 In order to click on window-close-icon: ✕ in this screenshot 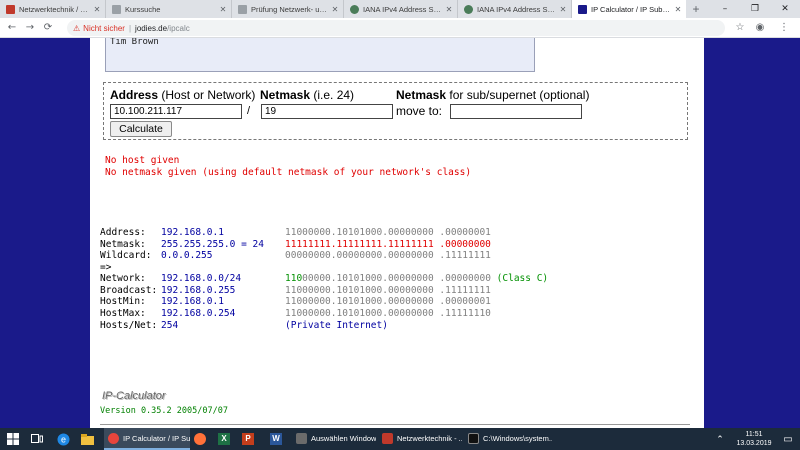, I will do `click(785, 9)`.